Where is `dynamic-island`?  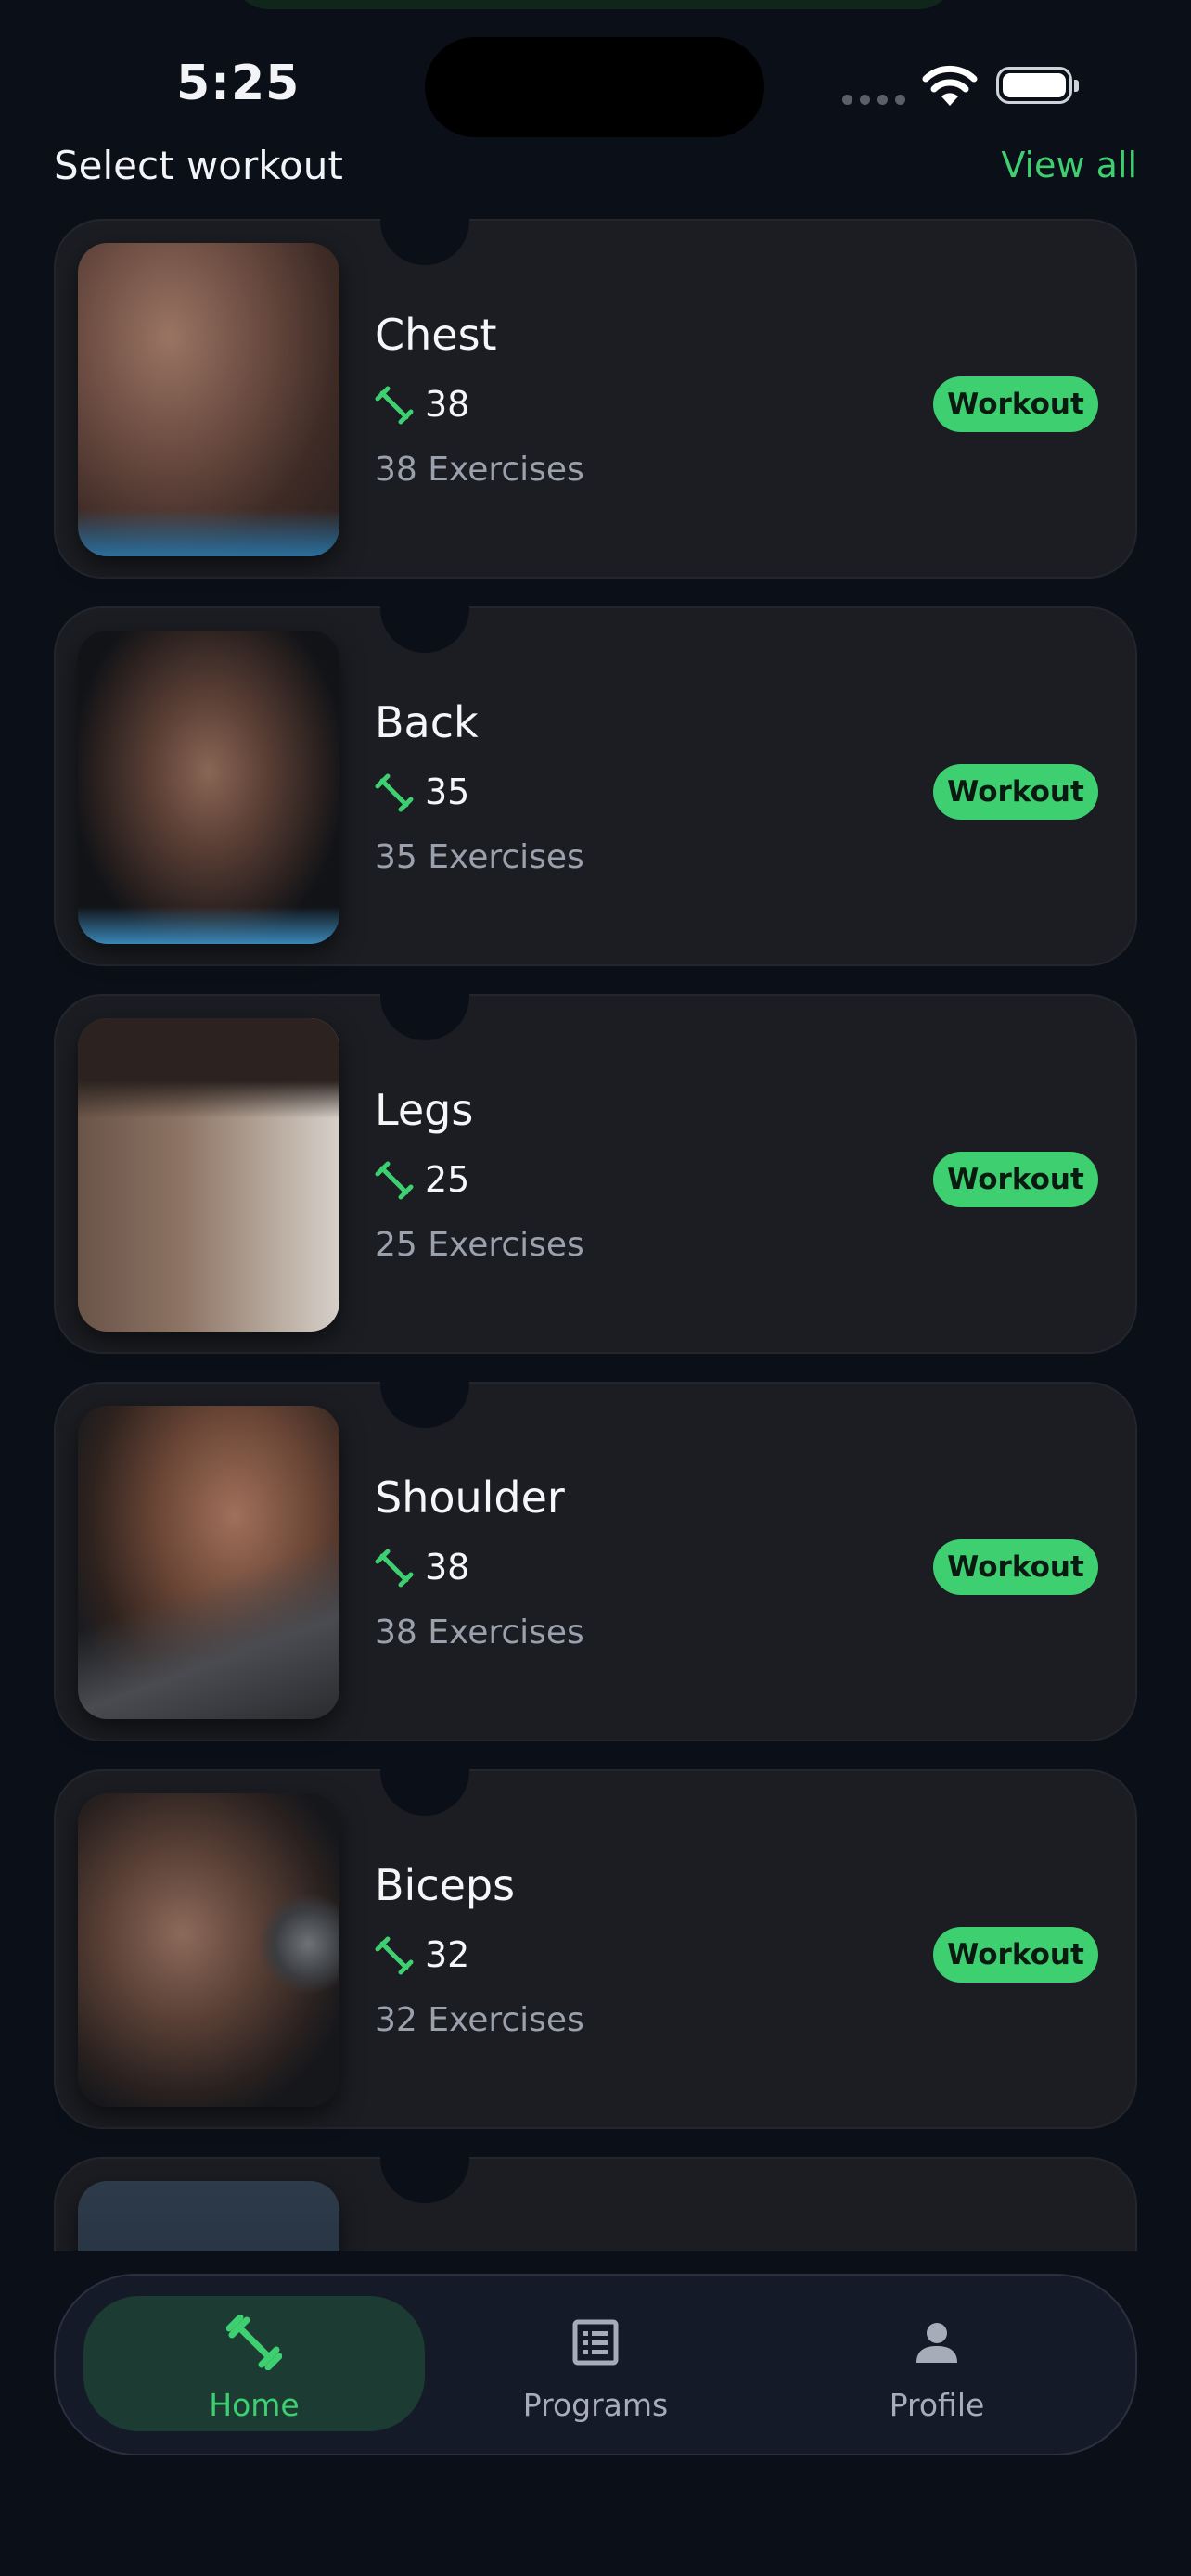 dynamic-island is located at coordinates (594, 87).